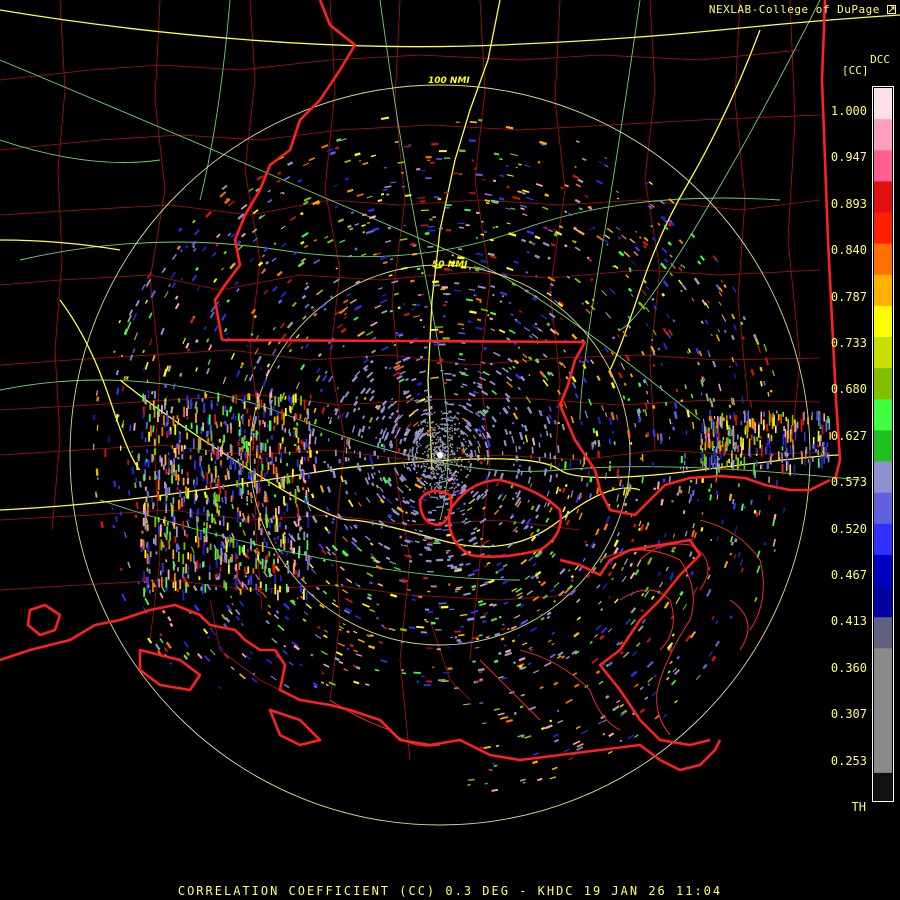 This screenshot has width=900, height=900. What do you see at coordinates (848, 435) in the screenshot?
I see `legend-label: 0.627` at bounding box center [848, 435].